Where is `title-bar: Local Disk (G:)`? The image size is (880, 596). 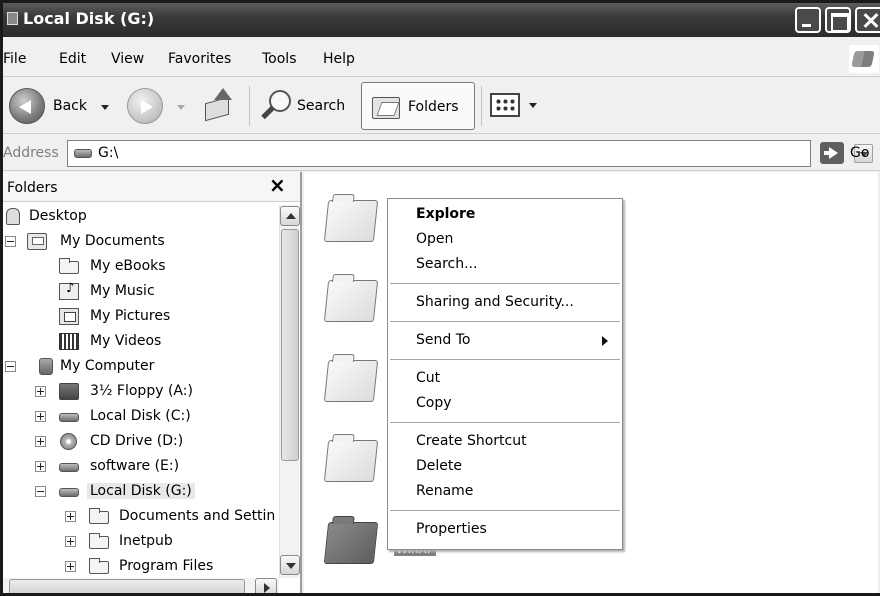 title-bar: Local Disk (G:) is located at coordinates (441, 20).